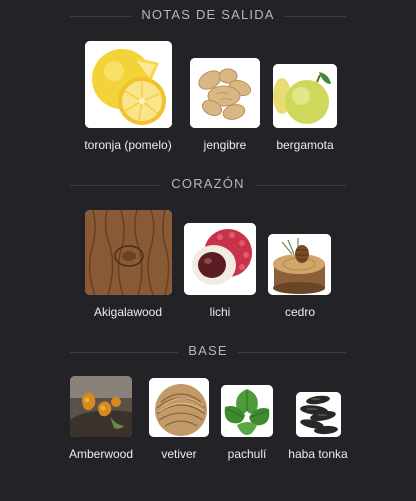  I want to click on note-label: Akigalawood, so click(128, 312).